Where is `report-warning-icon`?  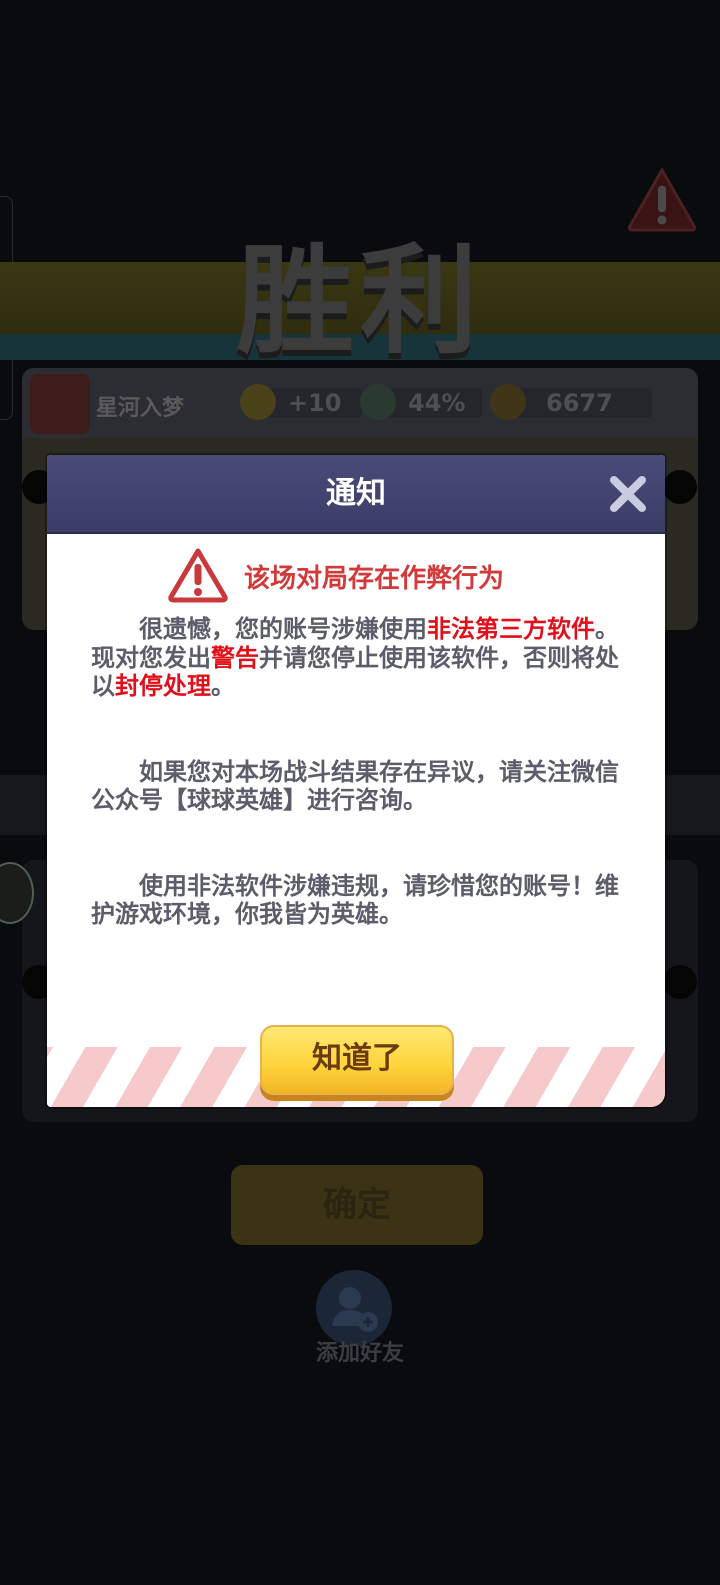
report-warning-icon is located at coordinates (662, 199).